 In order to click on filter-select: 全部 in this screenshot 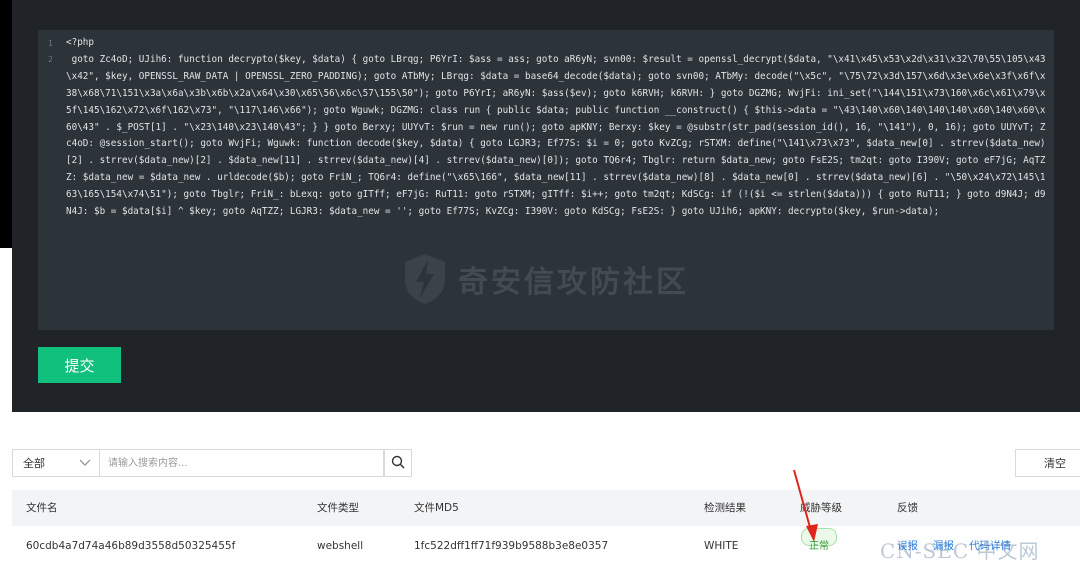, I will do `click(56, 463)`.